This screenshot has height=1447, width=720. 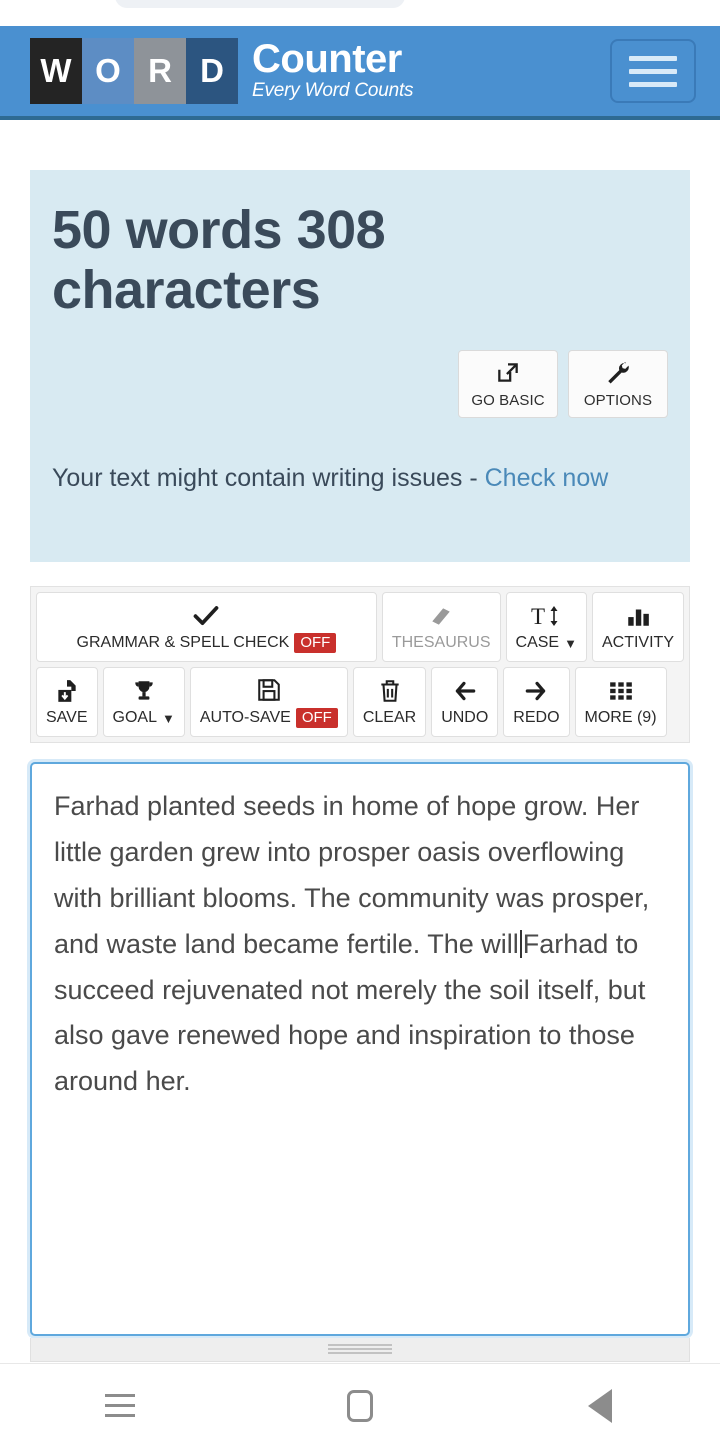 What do you see at coordinates (315, 643) in the screenshot?
I see `grammar-status-badge: OFF` at bounding box center [315, 643].